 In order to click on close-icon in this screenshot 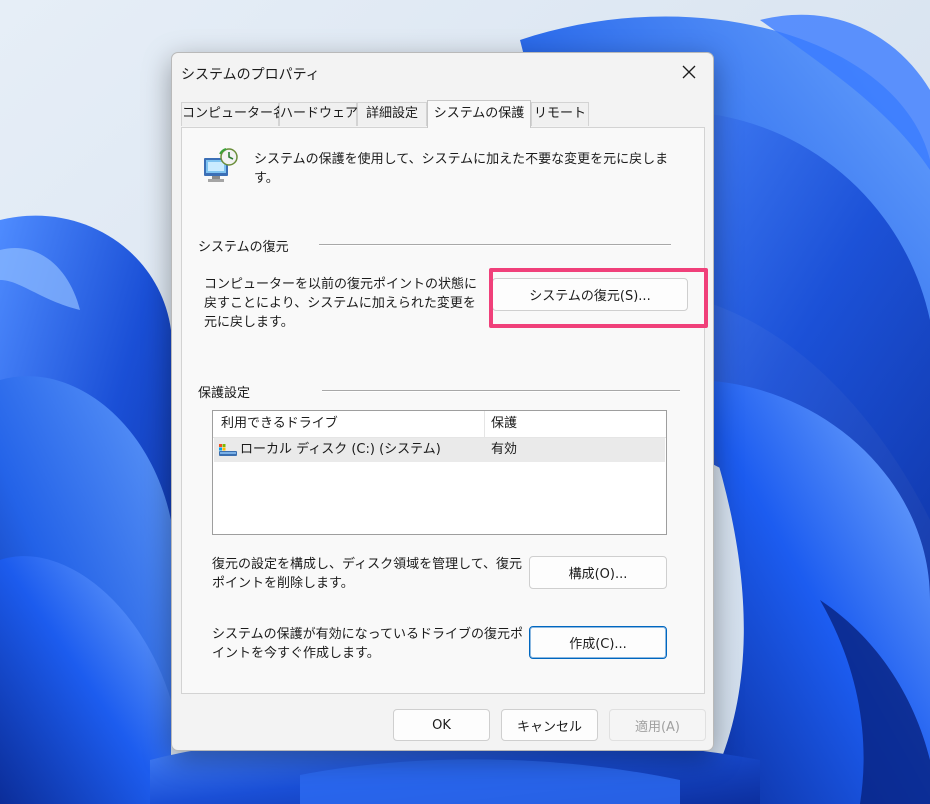, I will do `click(689, 72)`.